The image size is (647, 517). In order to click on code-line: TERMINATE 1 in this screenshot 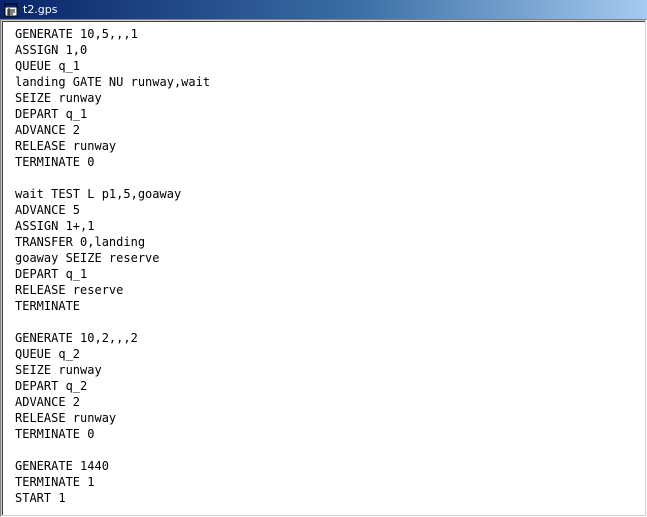, I will do `click(55, 482)`.